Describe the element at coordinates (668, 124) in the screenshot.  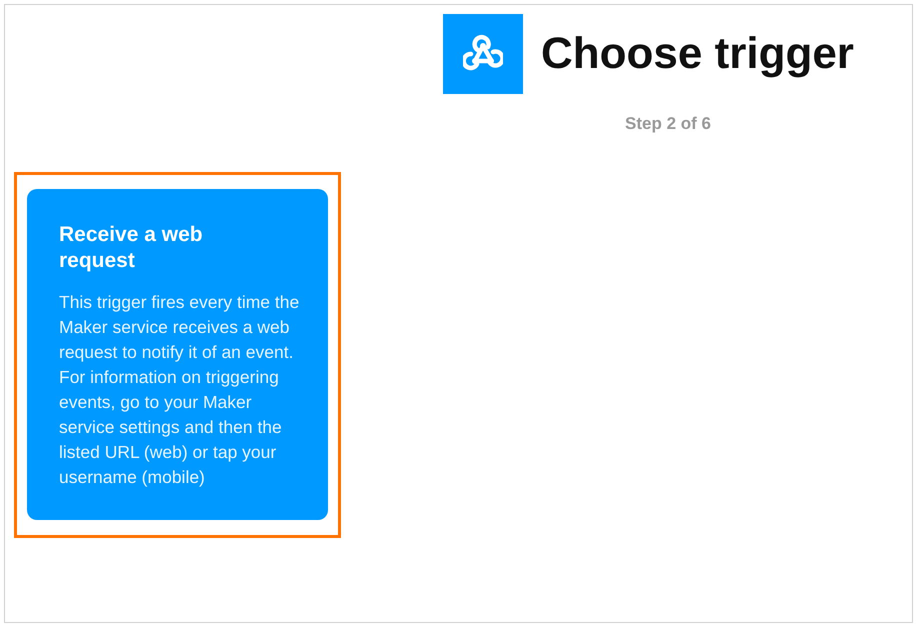
I see `step-indicator: Step 2 of 6` at that location.